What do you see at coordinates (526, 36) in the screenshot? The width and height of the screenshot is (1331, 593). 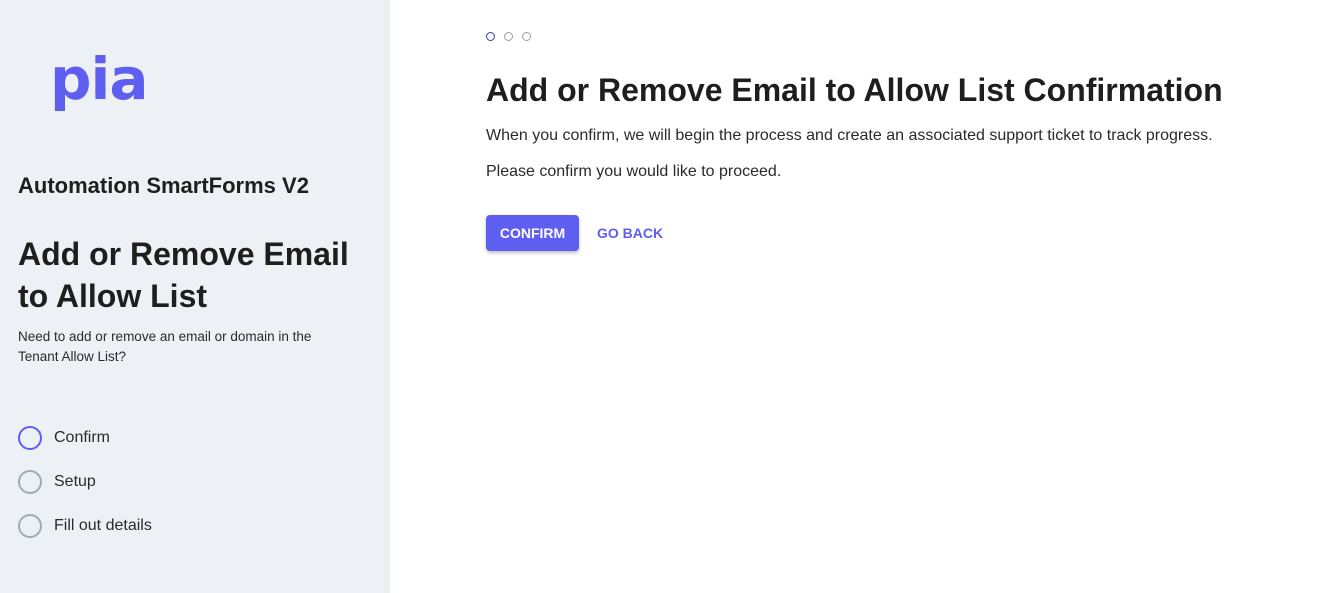 I see `progress-dot-3-icon` at bounding box center [526, 36].